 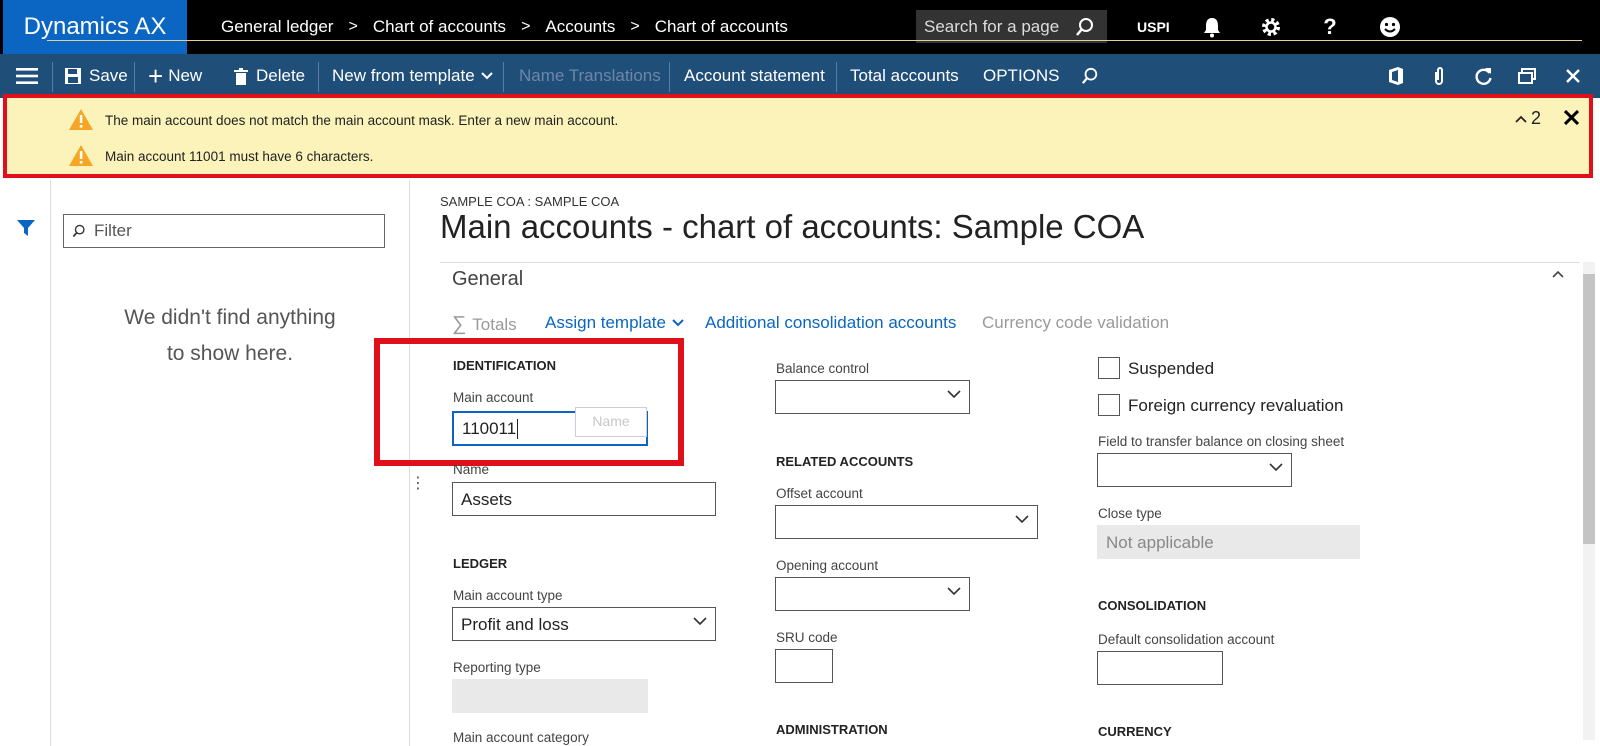 What do you see at coordinates (27, 76) in the screenshot?
I see `hamburger-menu-icon` at bounding box center [27, 76].